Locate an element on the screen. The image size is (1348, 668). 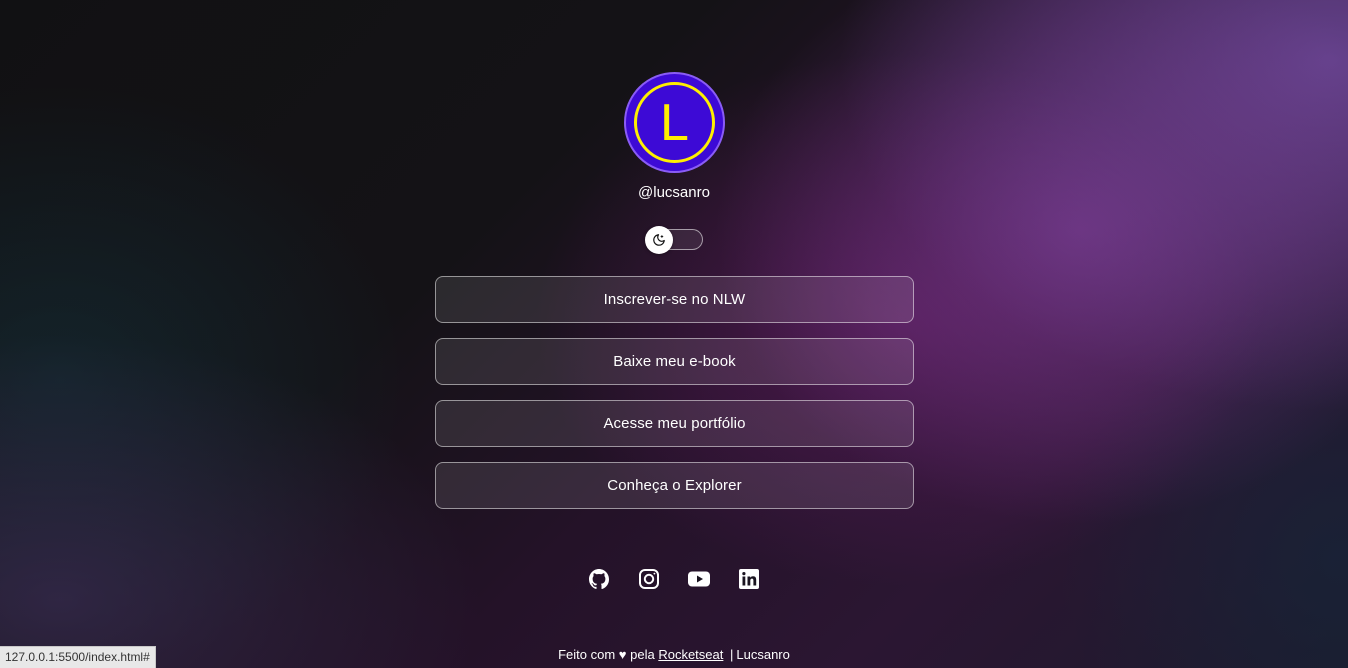
avatar-letter: L is located at coordinates (674, 122).